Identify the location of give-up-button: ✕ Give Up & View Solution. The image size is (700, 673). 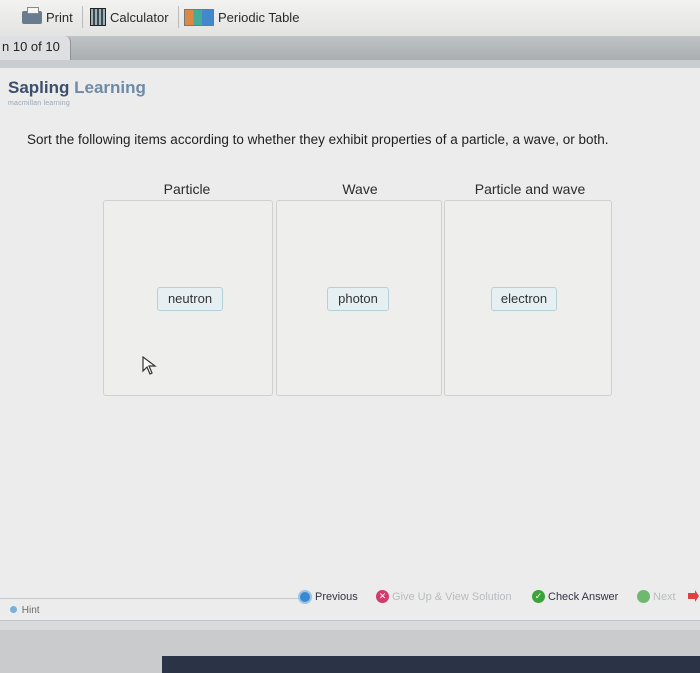
(444, 596).